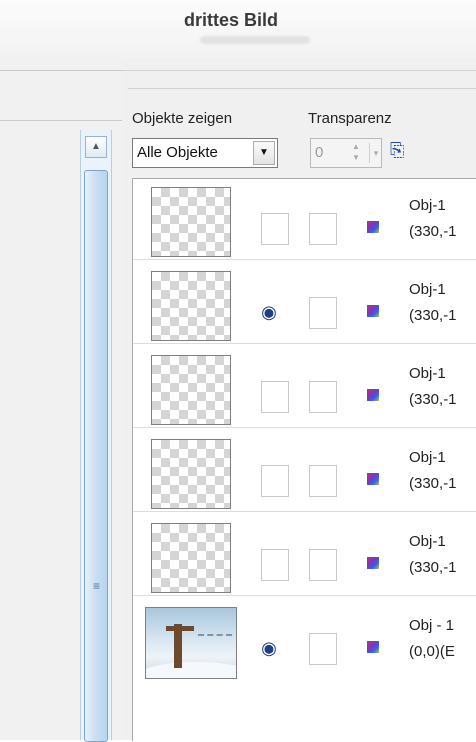 This screenshot has height=742, width=476. Describe the element at coordinates (96, 456) in the screenshot. I see `scroll-thumb: ≡` at that location.